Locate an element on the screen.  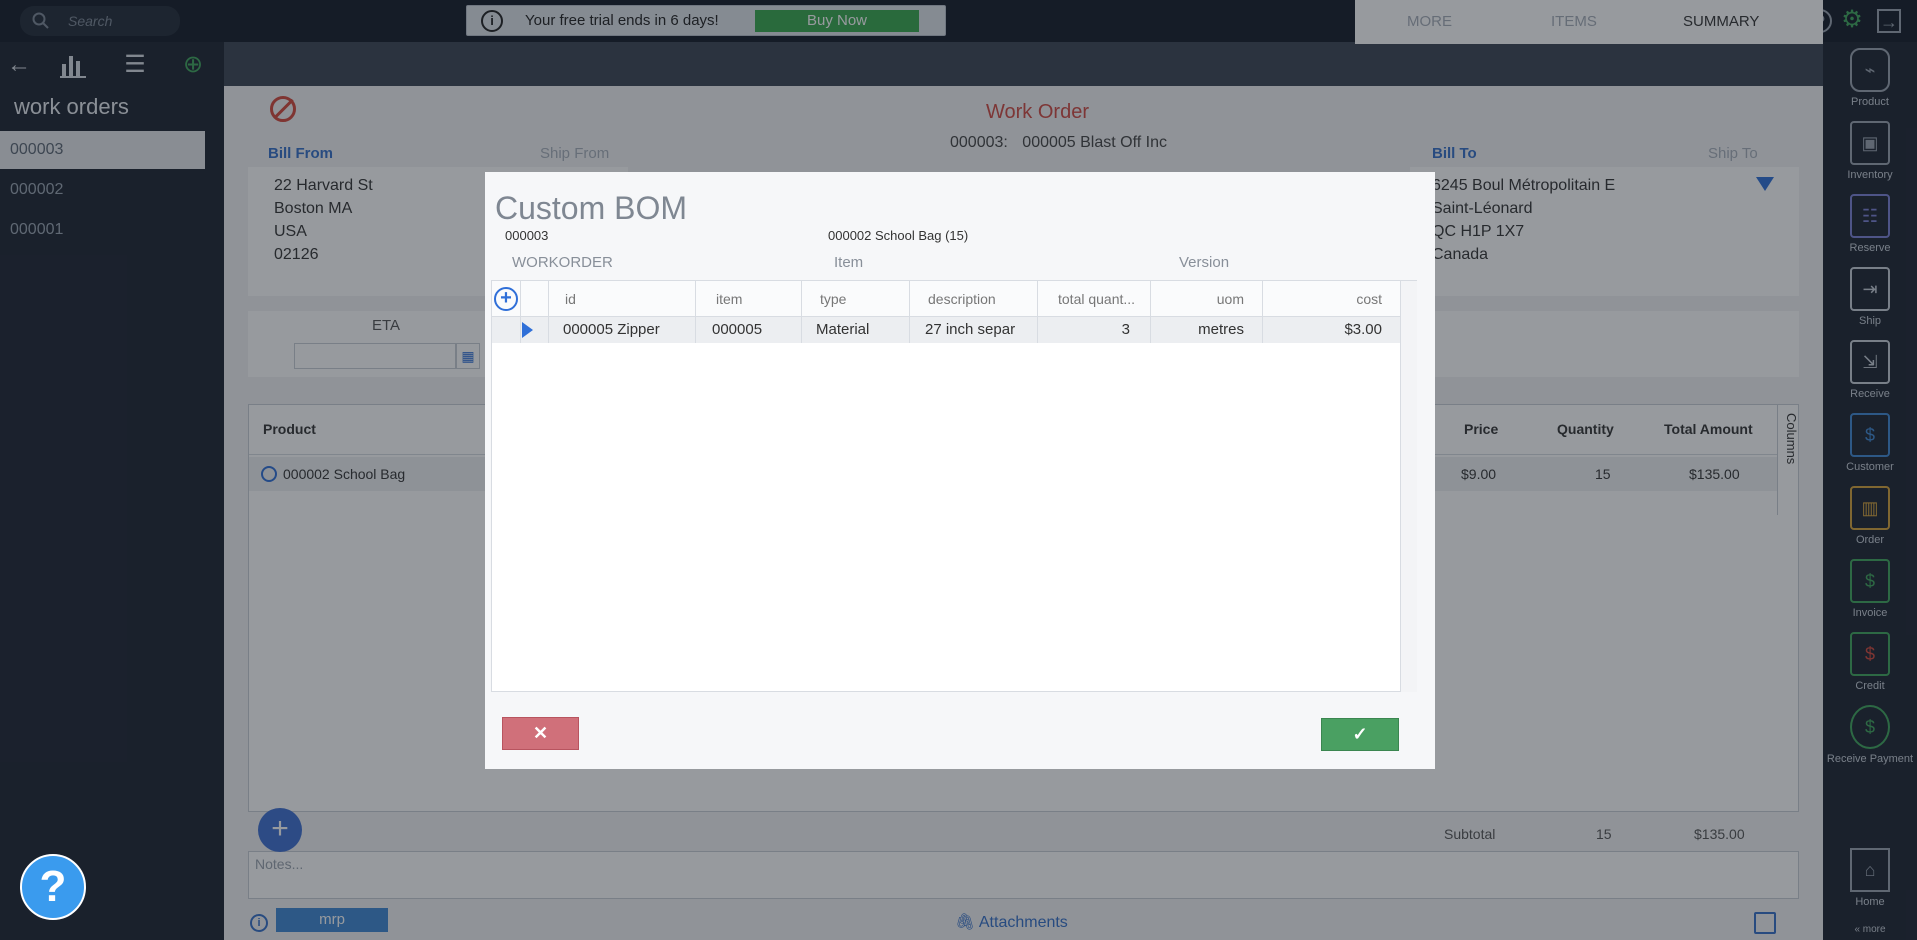
row-handle is located at coordinates (534, 330).